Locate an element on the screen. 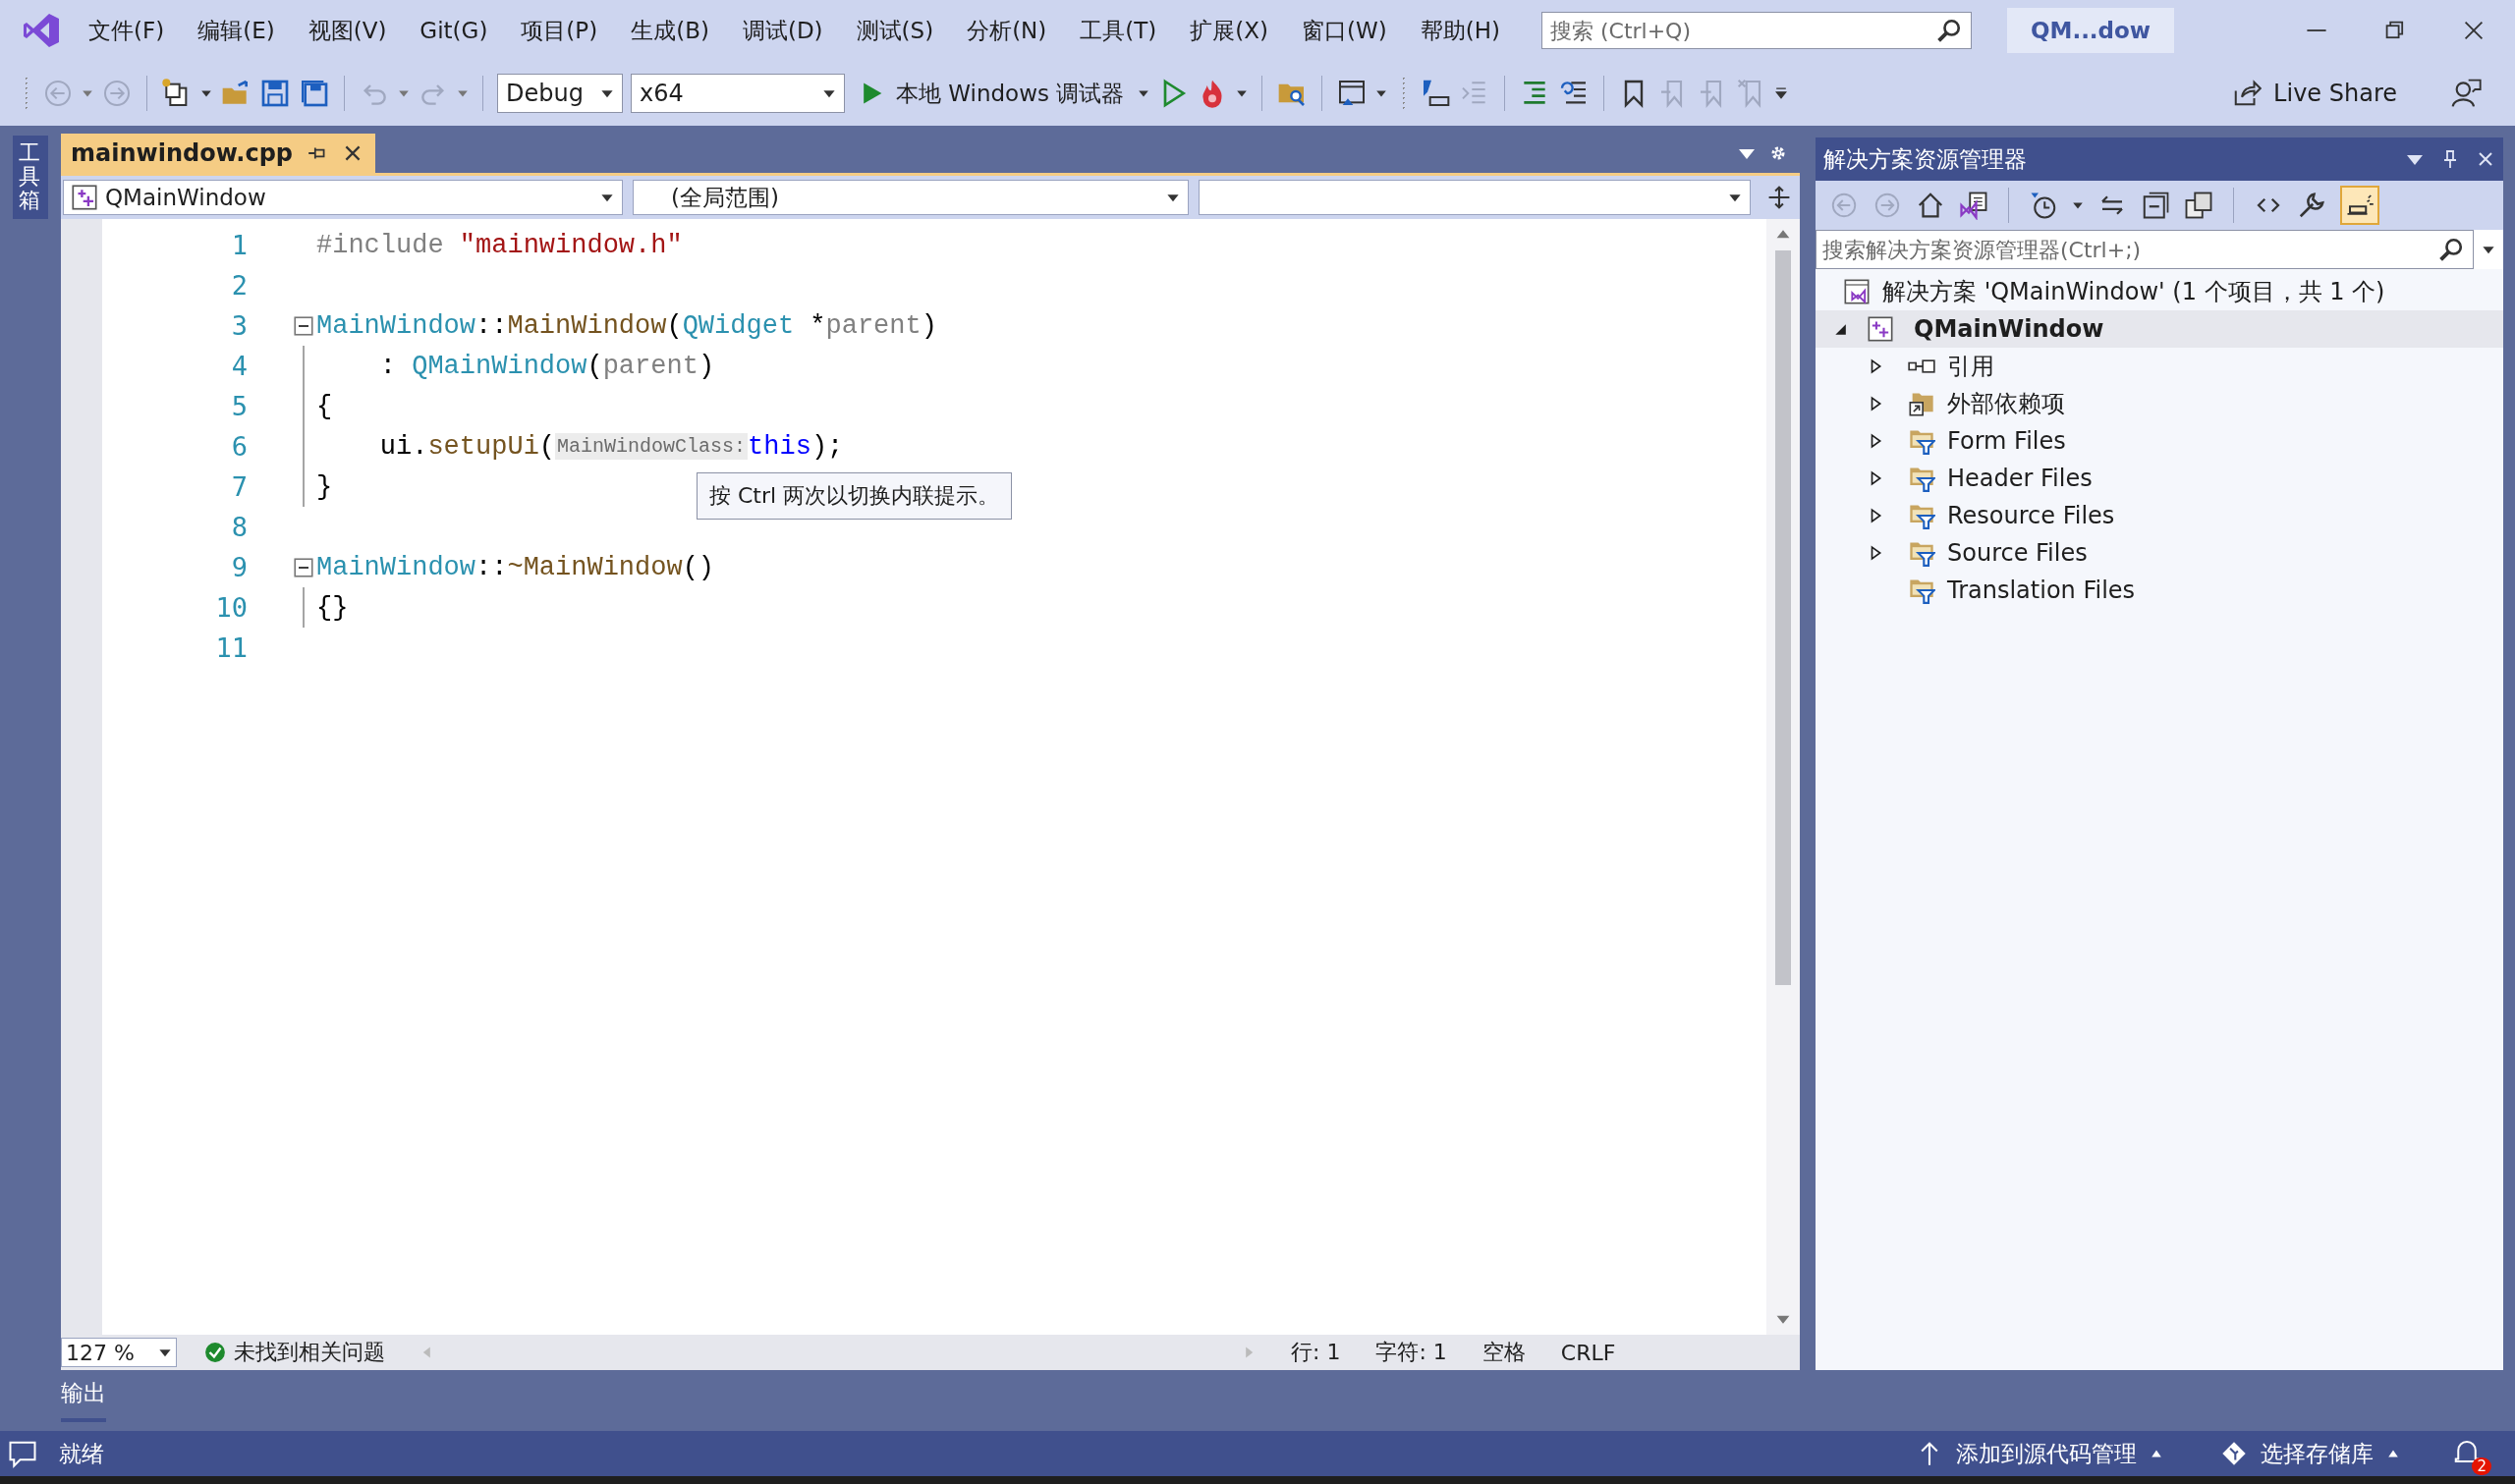 This screenshot has height=1484, width=2515. tree-item: Header Files is located at coordinates (2159, 478).